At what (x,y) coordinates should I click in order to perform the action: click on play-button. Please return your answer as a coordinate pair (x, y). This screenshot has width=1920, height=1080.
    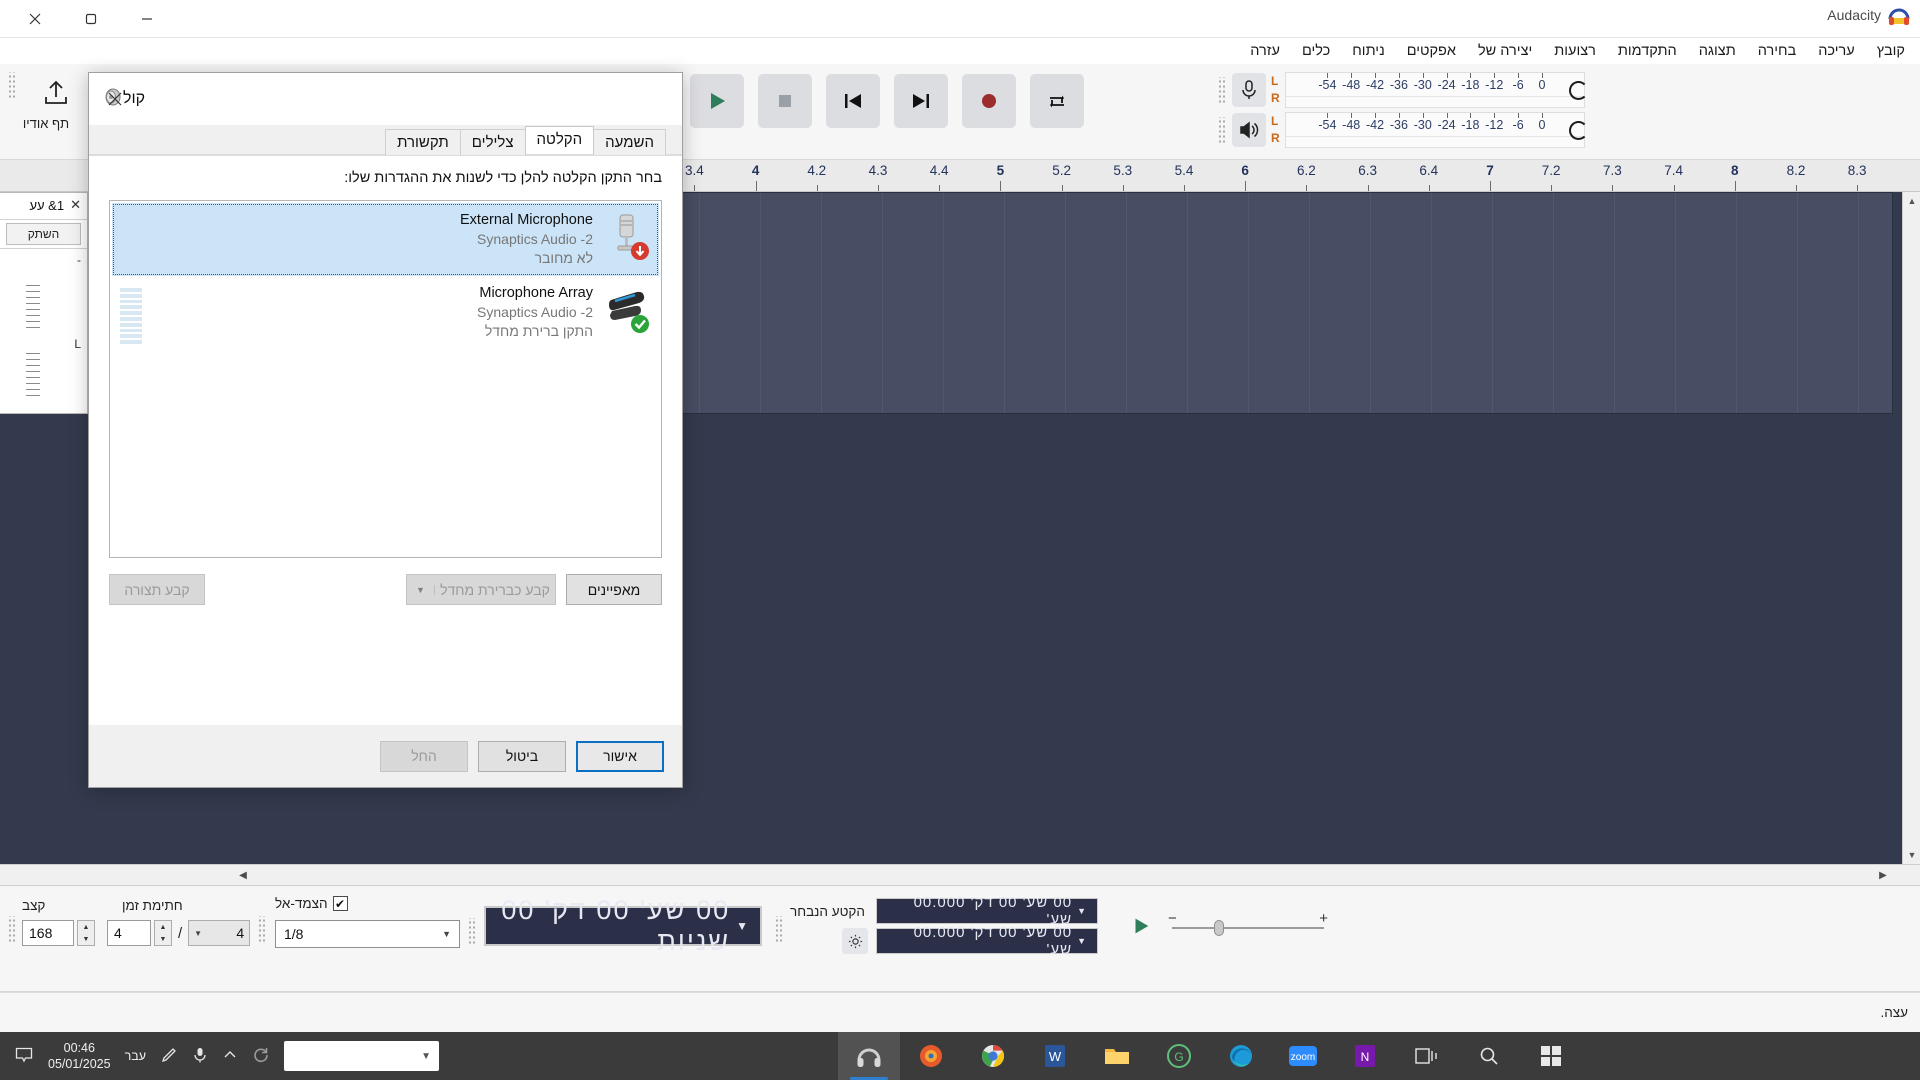
    Looking at the image, I should click on (717, 101).